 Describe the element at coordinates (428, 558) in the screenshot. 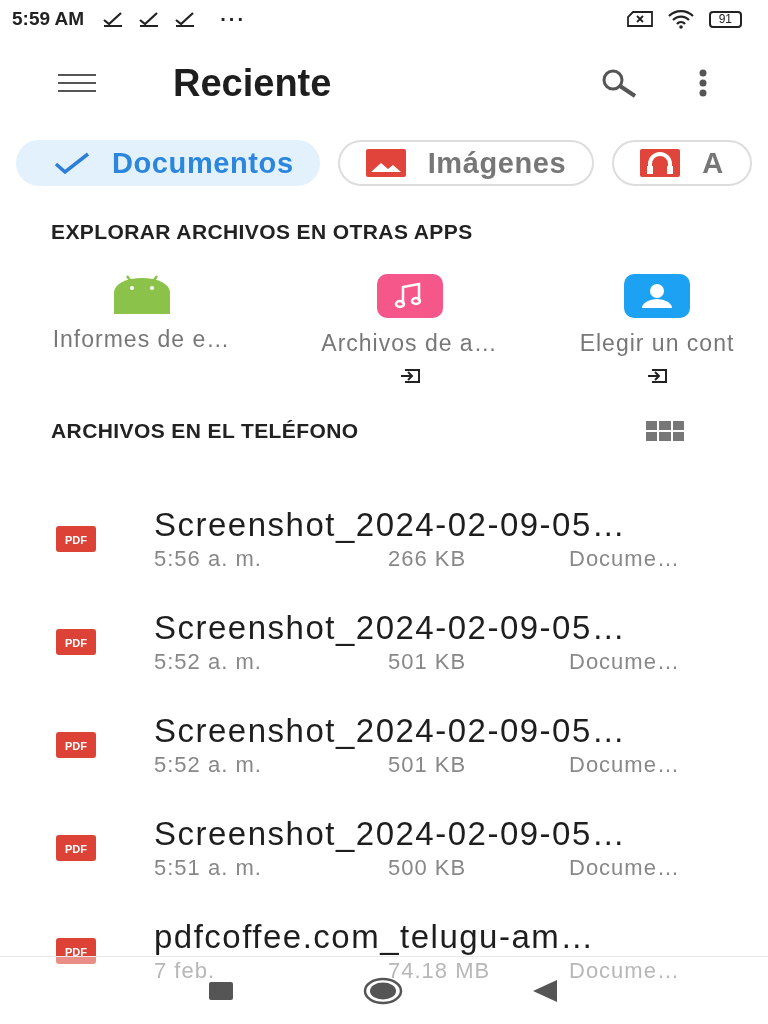

I see `file-size: 266 KB` at that location.